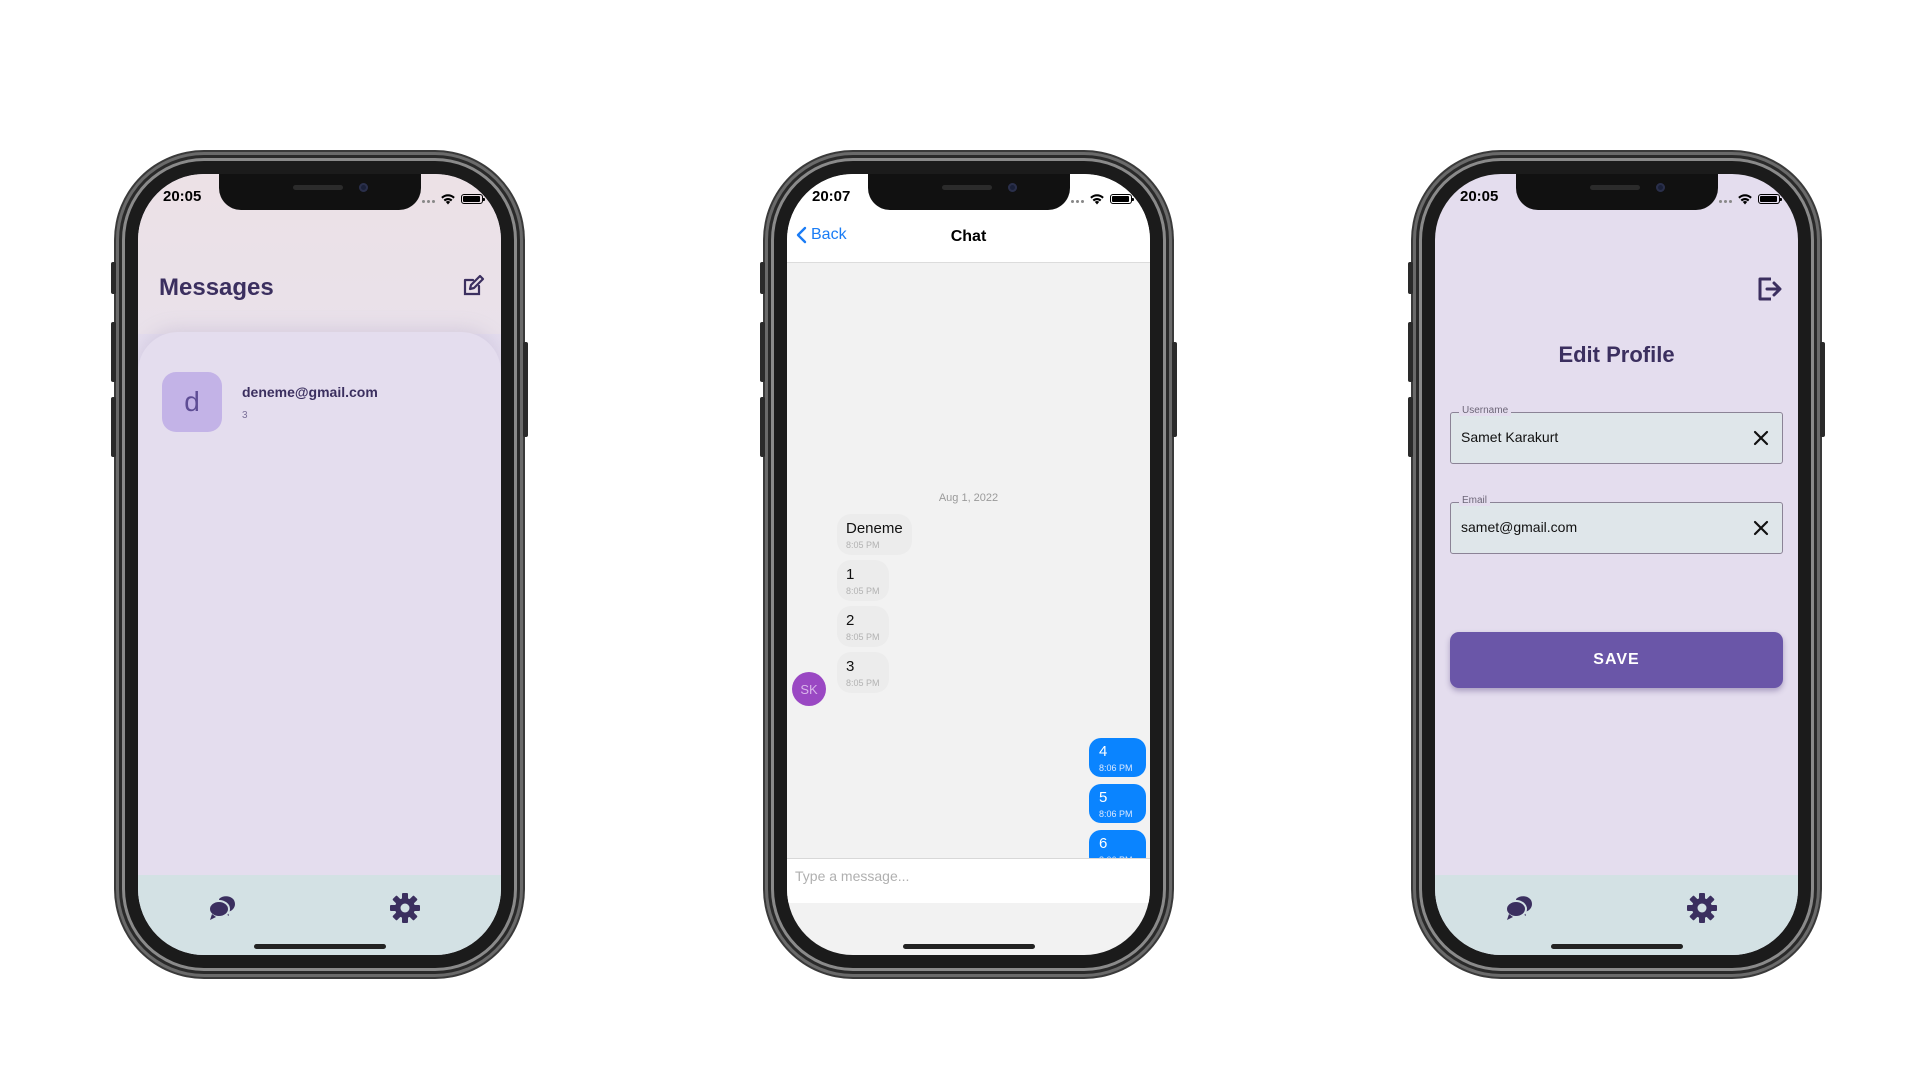  Describe the element at coordinates (1103, 797) in the screenshot. I see `message-text: 5` at that location.